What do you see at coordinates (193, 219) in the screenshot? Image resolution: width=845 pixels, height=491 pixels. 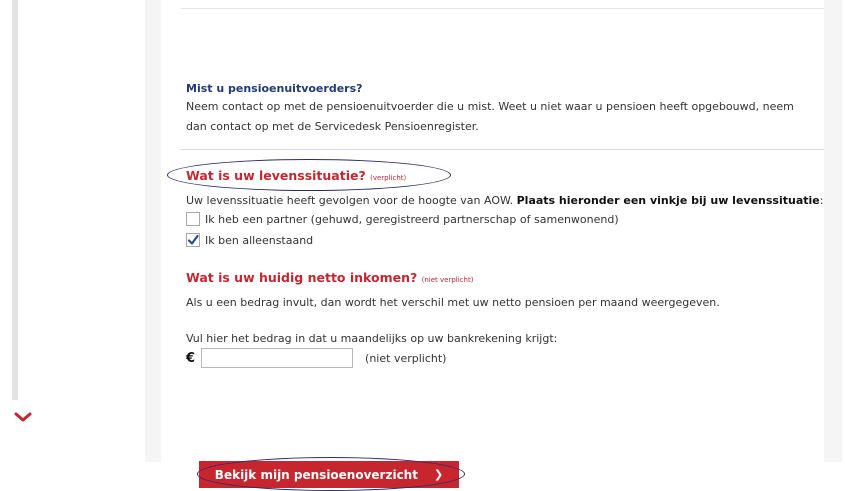 I see `partner-checkbox` at bounding box center [193, 219].